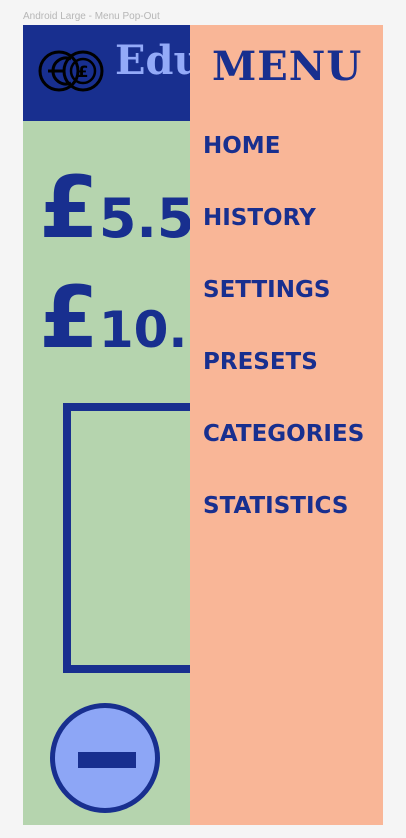 This screenshot has width=406, height=838. What do you see at coordinates (133, 538) in the screenshot?
I see `content-box` at bounding box center [133, 538].